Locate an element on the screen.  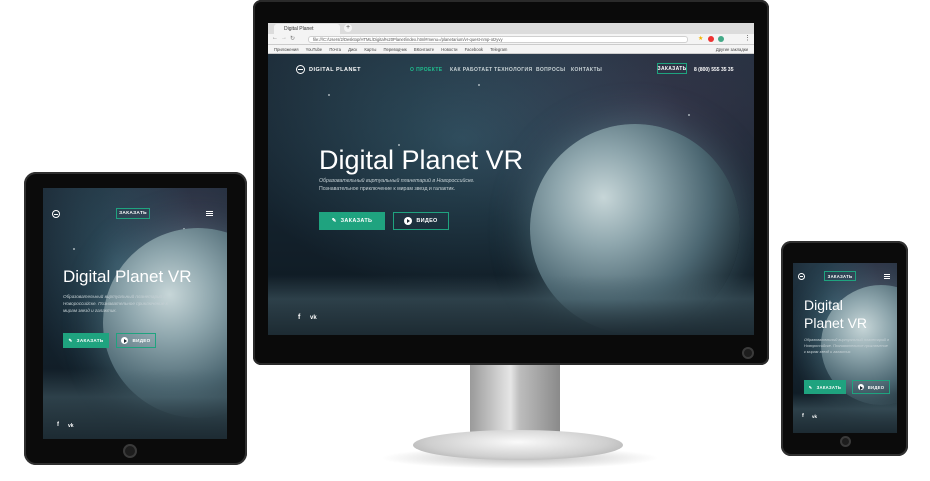
tablet-home-button-icon is located at coordinates (130, 451).